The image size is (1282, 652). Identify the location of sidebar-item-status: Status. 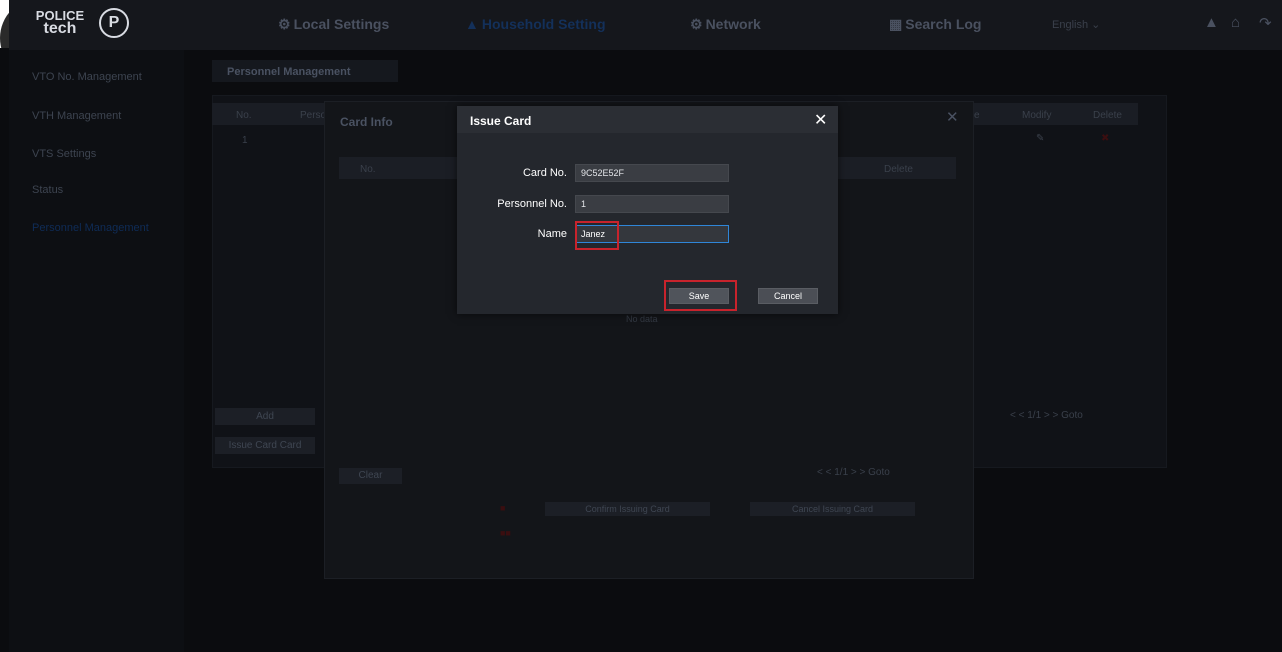
(47, 190).